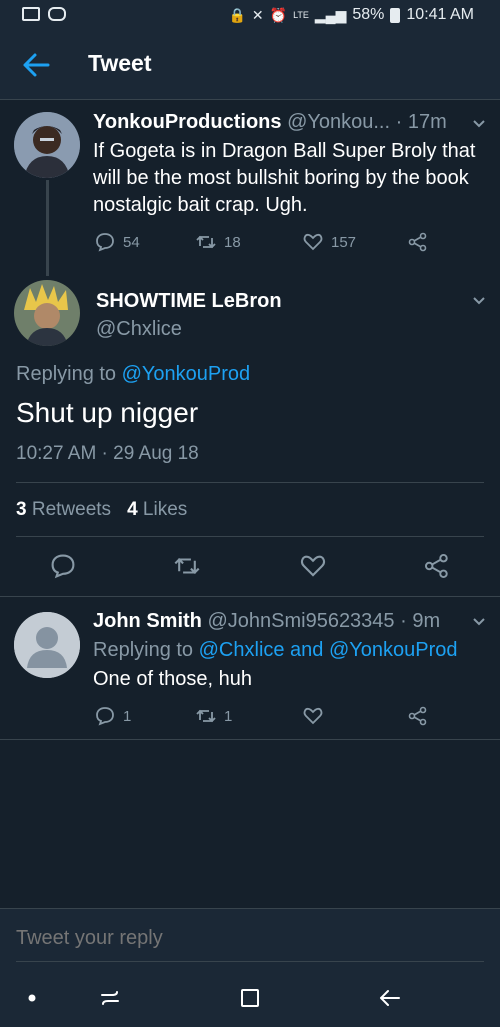 This screenshot has height=1027, width=500. Describe the element at coordinates (257, 14) in the screenshot. I see `mute-icon: ✕` at that location.